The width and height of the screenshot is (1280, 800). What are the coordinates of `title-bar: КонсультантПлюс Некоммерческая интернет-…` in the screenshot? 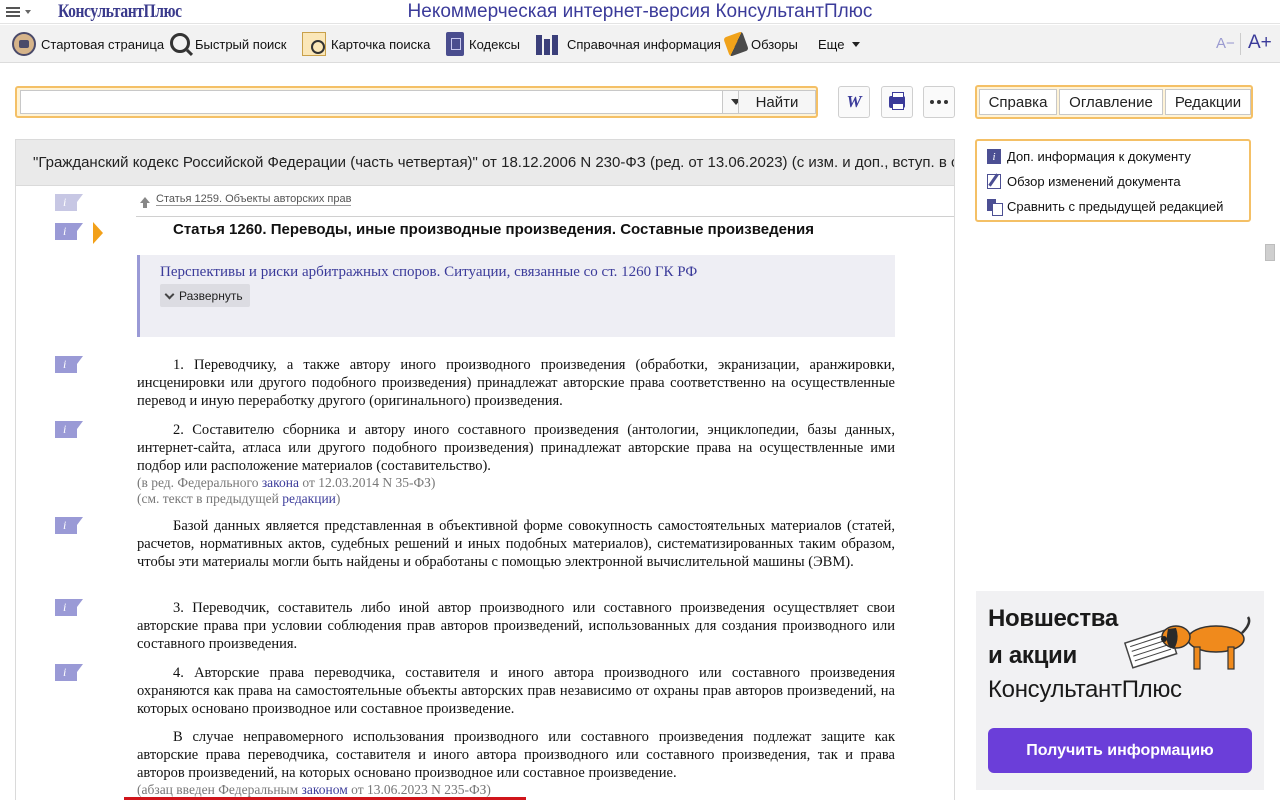 It's located at (640, 12).